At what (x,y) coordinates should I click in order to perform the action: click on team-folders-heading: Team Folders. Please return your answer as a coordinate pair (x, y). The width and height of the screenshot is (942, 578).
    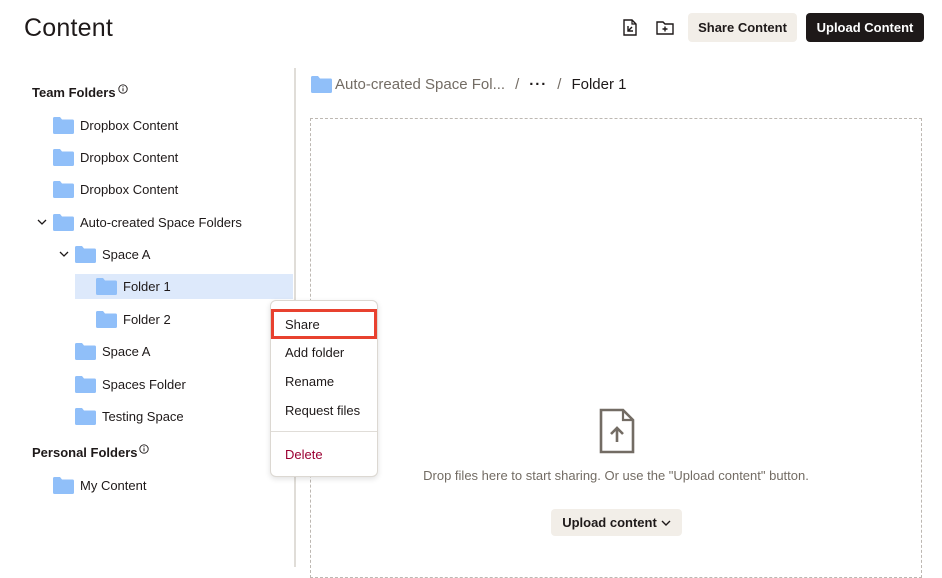
    Looking at the image, I should click on (80, 91).